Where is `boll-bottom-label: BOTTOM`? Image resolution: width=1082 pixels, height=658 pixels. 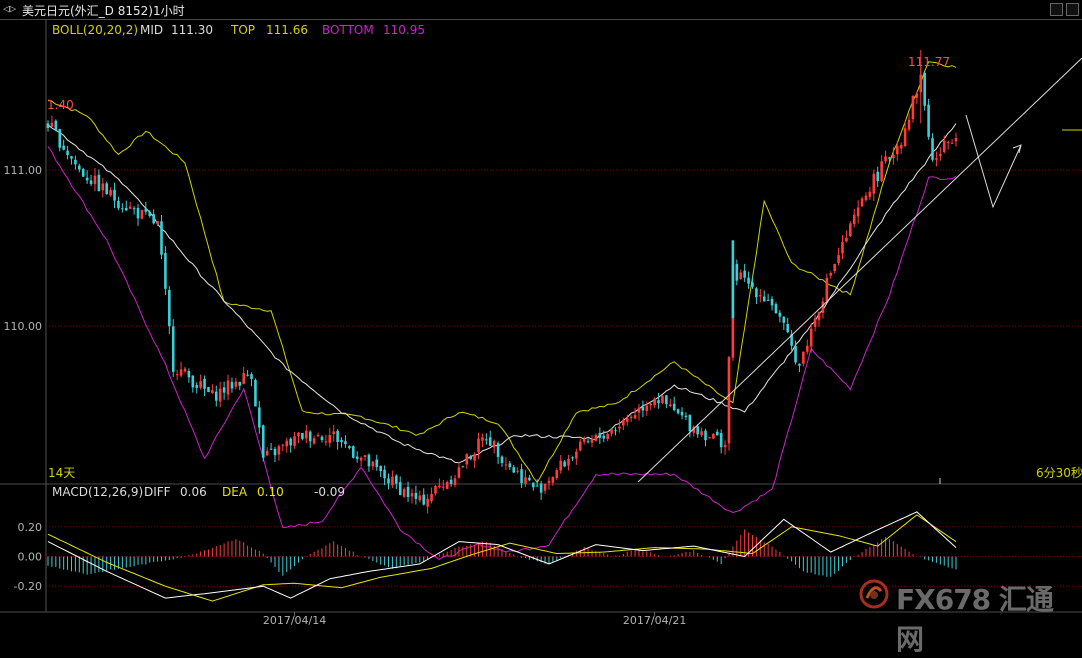
boll-bottom-label: BOTTOM is located at coordinates (348, 30).